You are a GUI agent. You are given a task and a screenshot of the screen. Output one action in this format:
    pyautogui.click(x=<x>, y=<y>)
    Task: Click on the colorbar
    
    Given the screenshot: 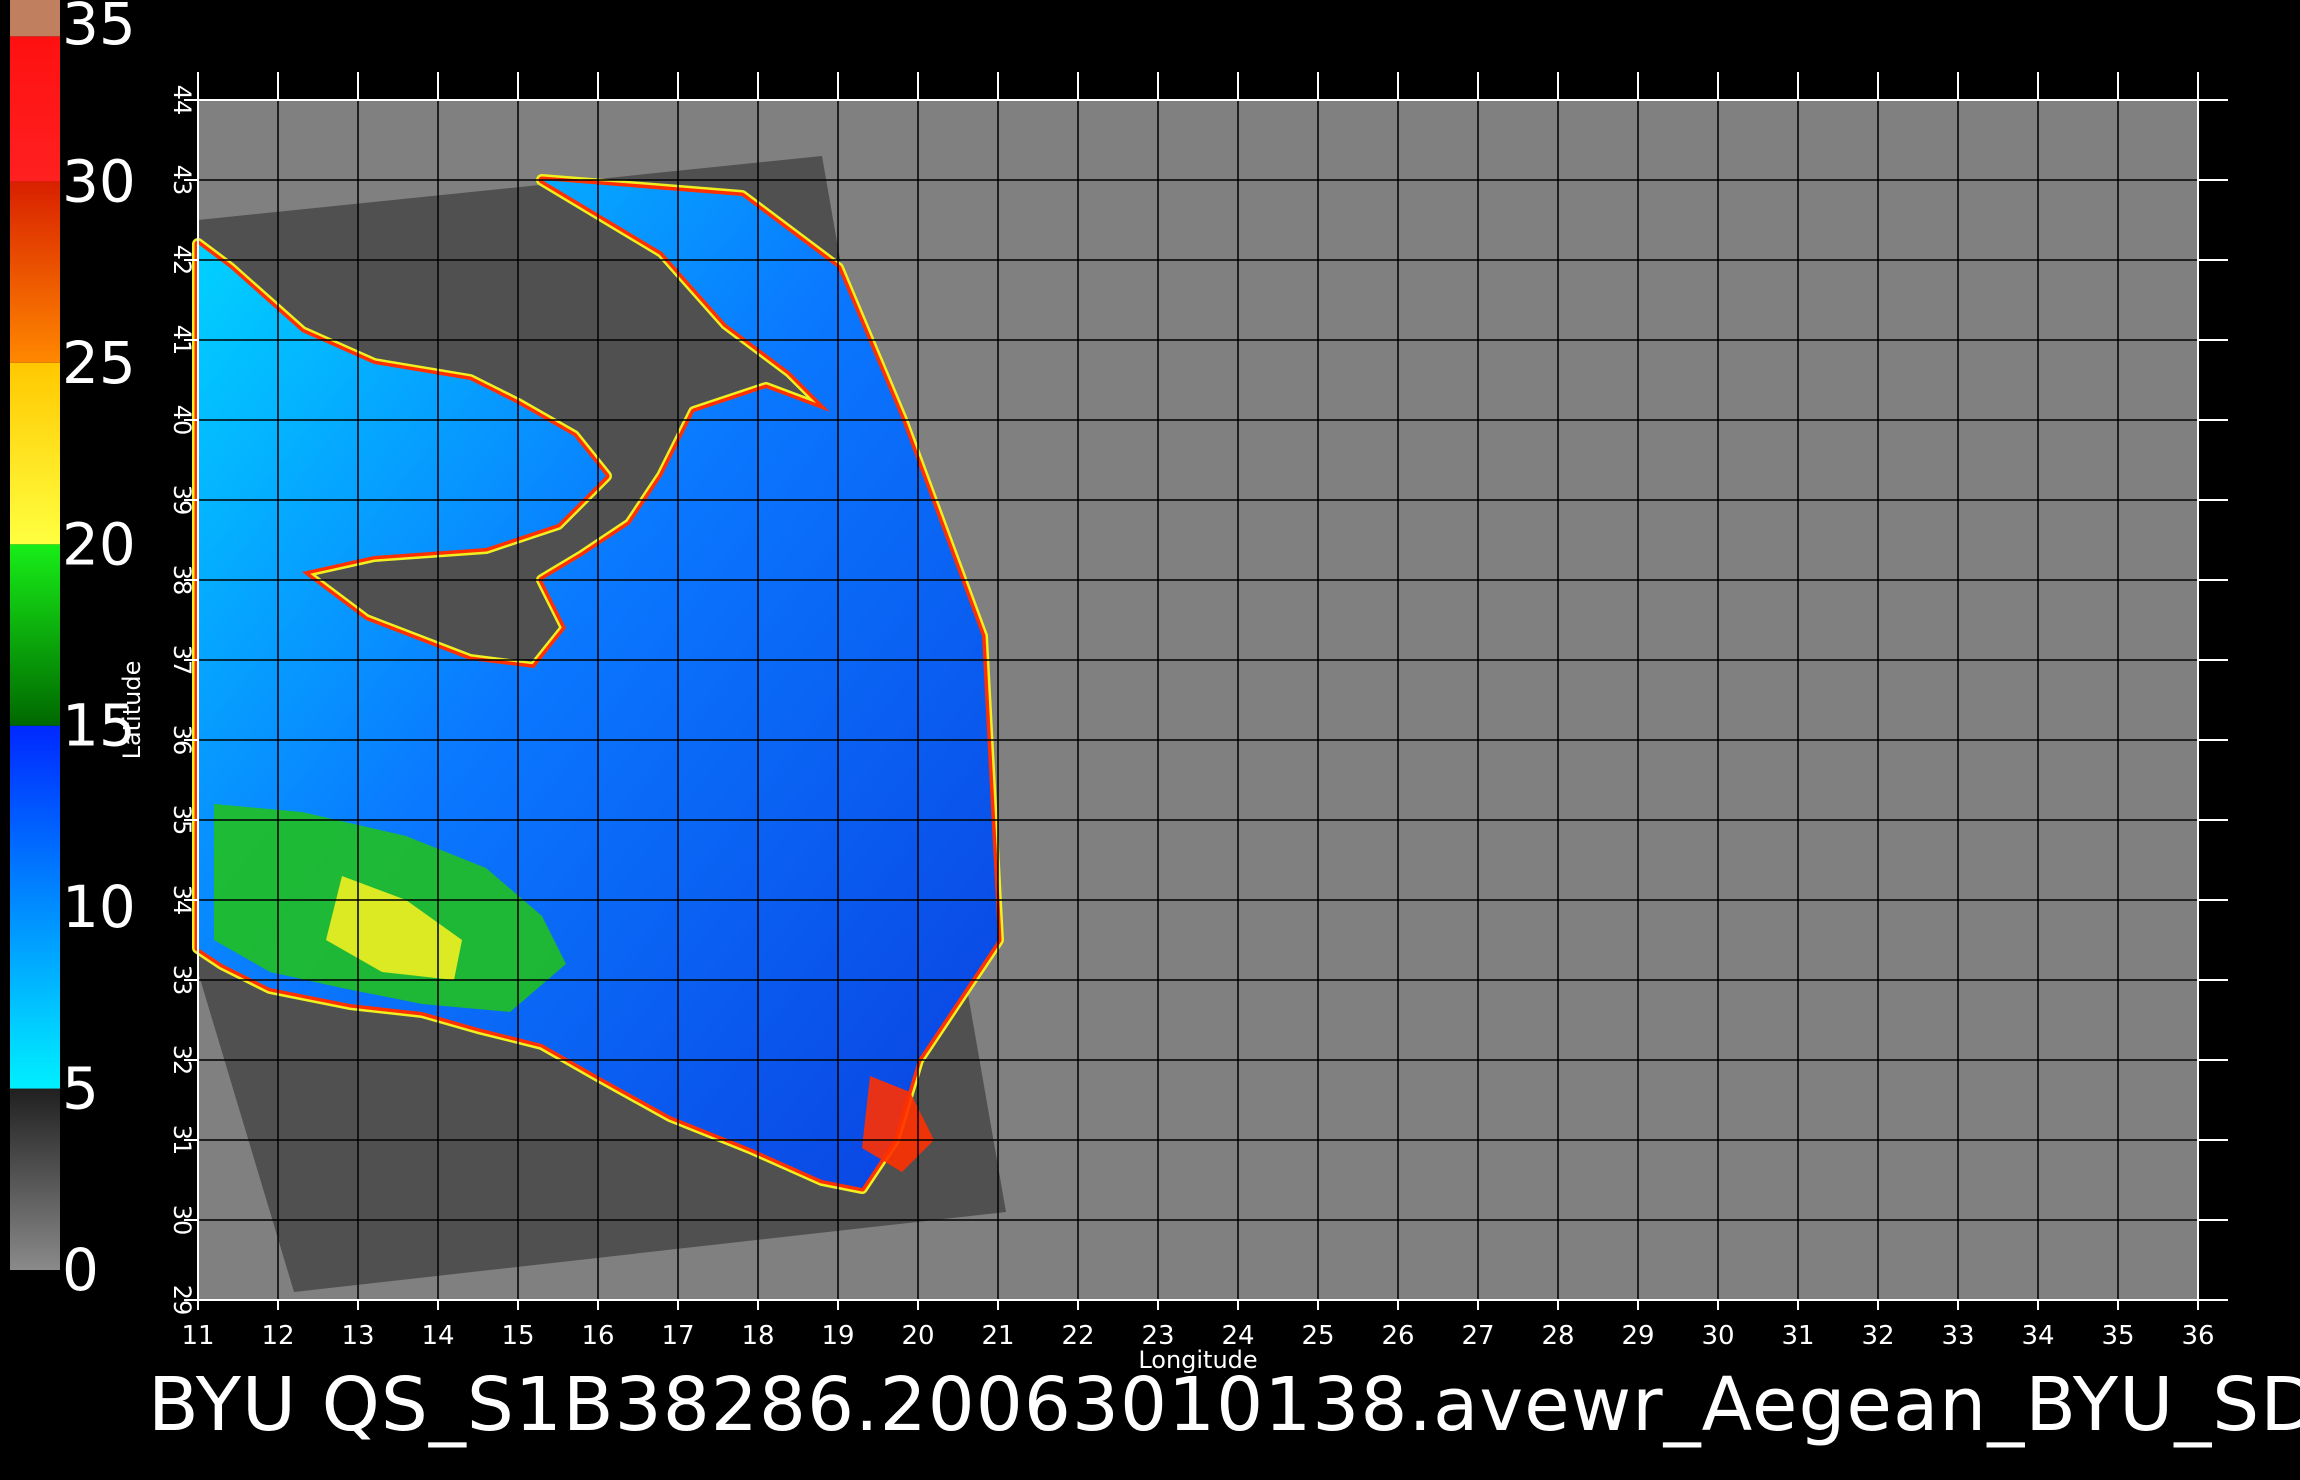 What is the action you would take?
    pyautogui.click(x=35, y=635)
    